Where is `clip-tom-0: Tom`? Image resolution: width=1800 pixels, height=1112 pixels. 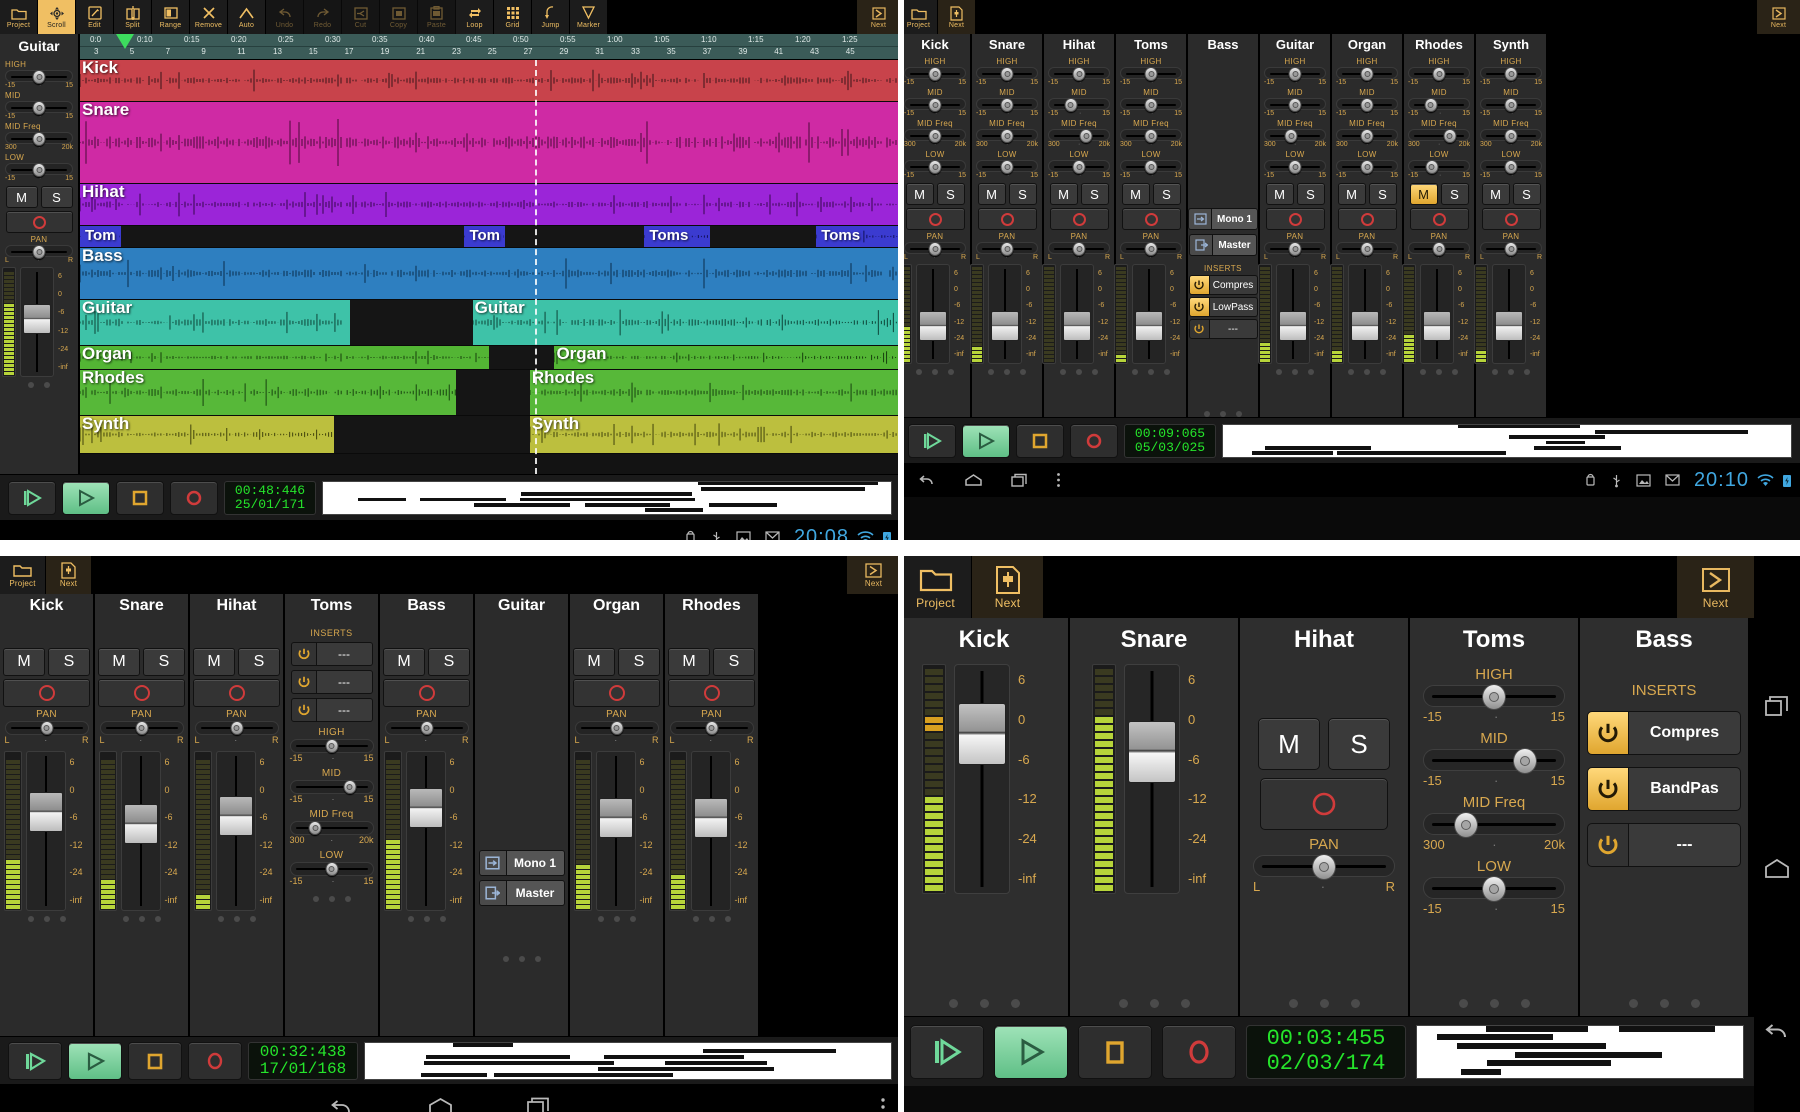
clip-tom-0: Tom is located at coordinates (100, 236).